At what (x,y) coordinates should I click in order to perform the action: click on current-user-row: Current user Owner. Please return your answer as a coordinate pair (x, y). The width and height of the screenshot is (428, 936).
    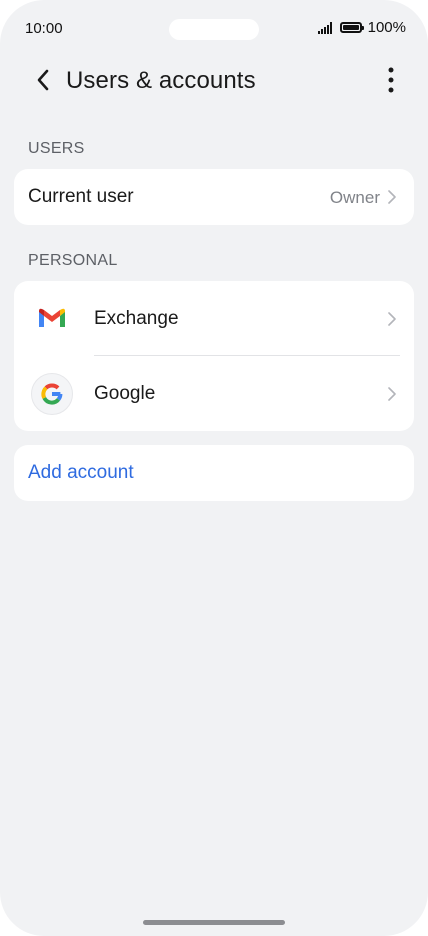
    Looking at the image, I should click on (214, 197).